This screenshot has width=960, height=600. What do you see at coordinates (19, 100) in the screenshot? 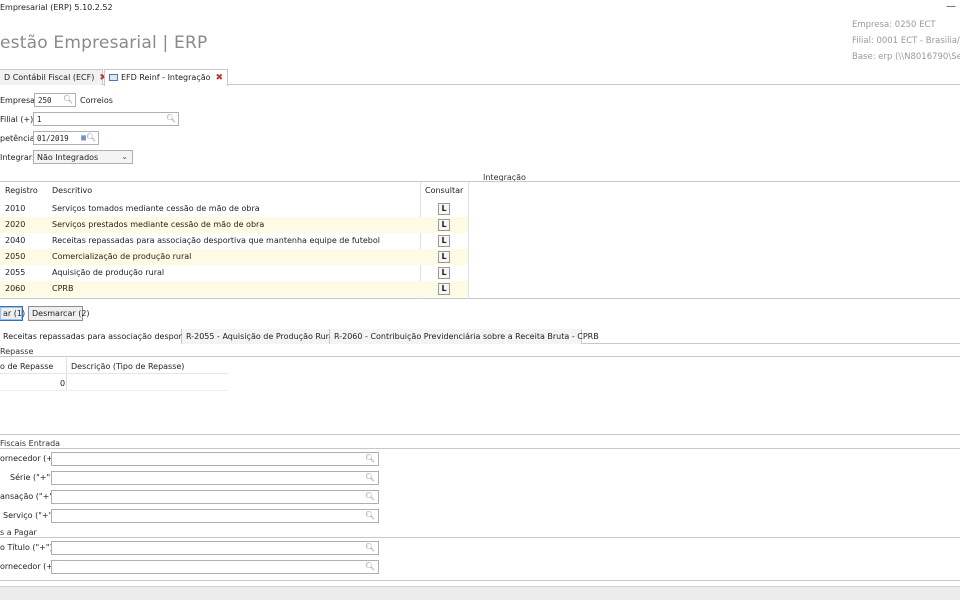
I see `empresa-label: Empresa:` at bounding box center [19, 100].